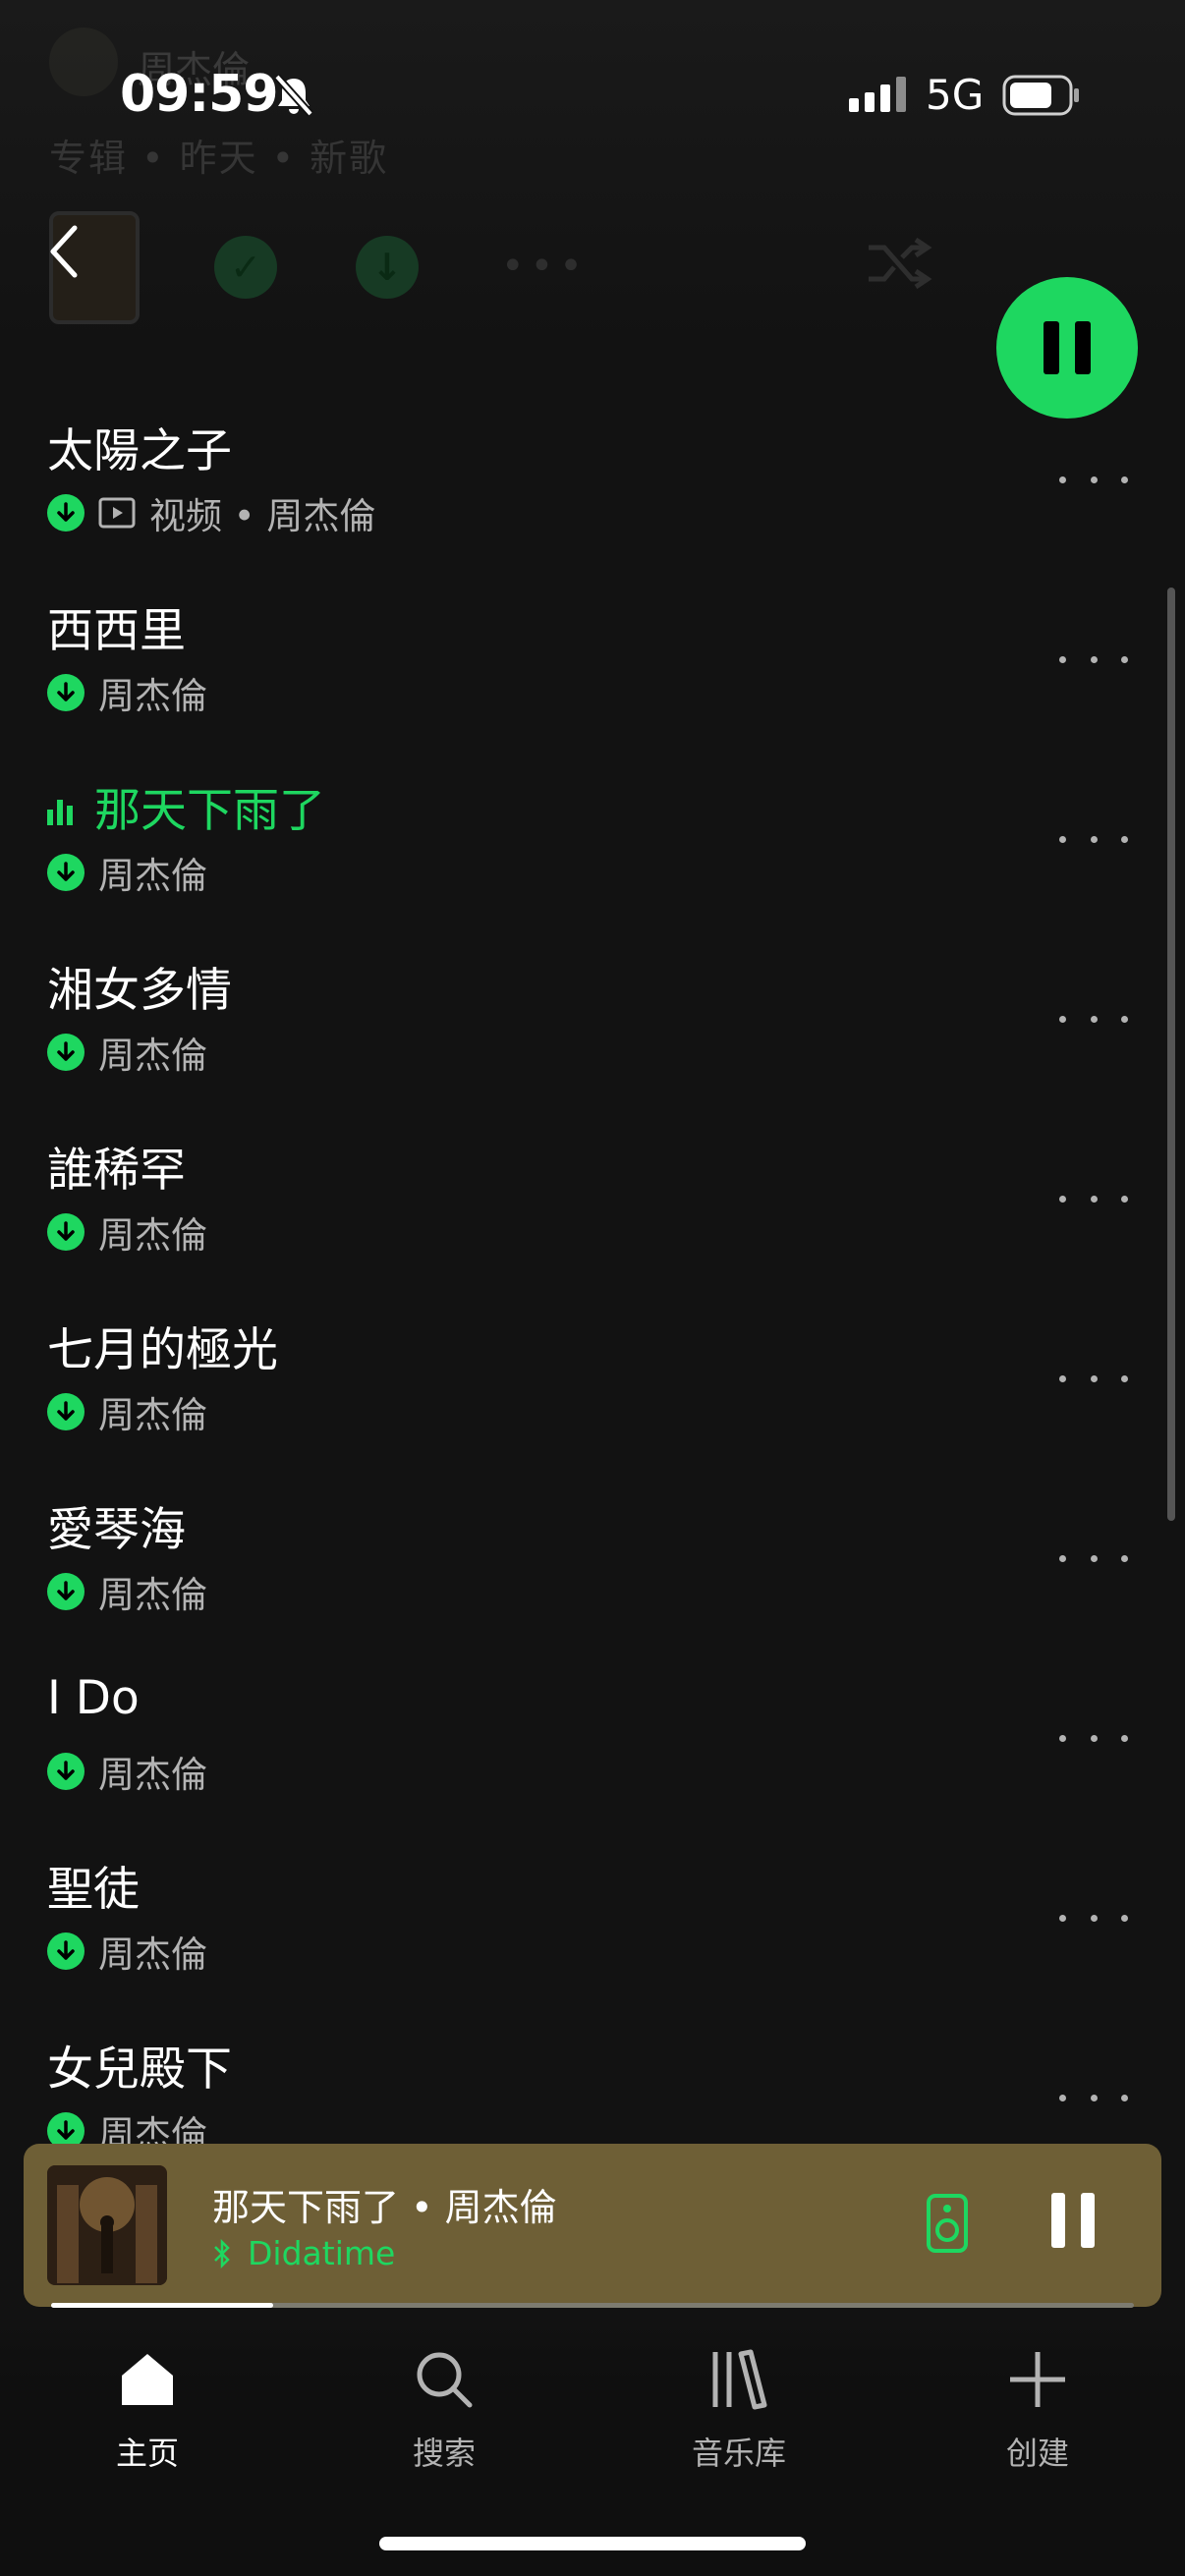  Describe the element at coordinates (579, 1042) in the screenshot. I see `track-row: 湘女多情周杰倫` at that location.